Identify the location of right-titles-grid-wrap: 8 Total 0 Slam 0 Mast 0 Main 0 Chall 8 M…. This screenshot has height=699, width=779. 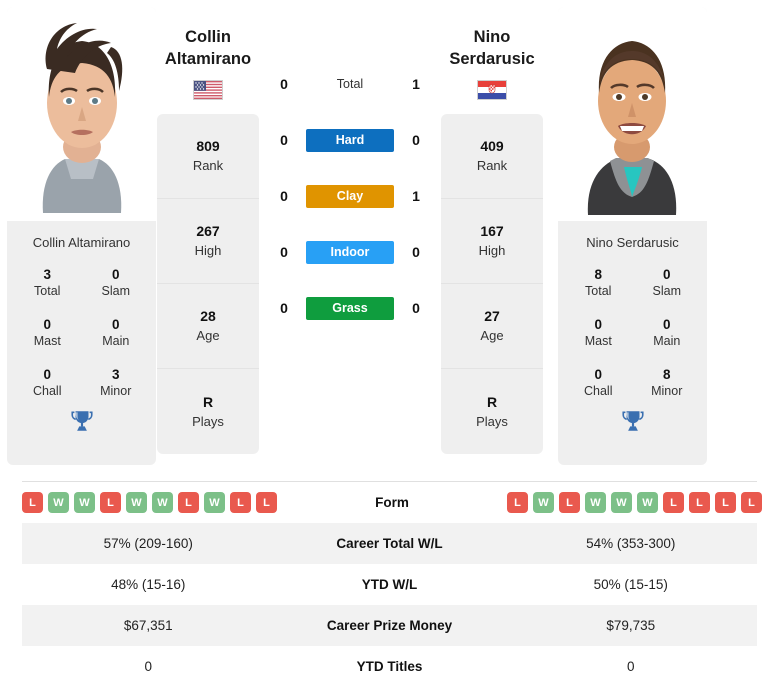
(632, 362).